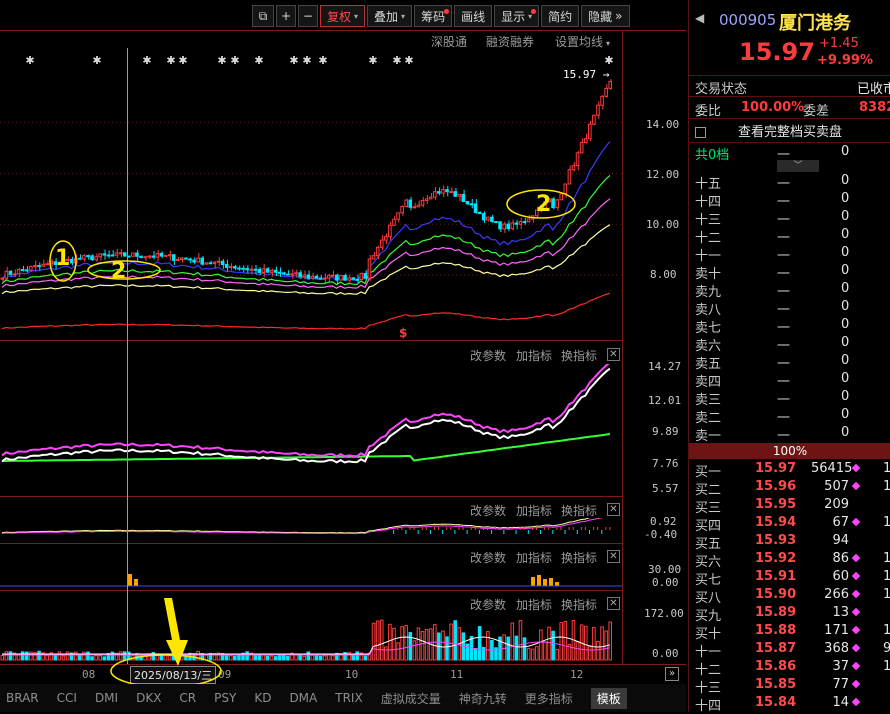 The image size is (890, 714). I want to click on price-change: +1.45, so click(839, 43).